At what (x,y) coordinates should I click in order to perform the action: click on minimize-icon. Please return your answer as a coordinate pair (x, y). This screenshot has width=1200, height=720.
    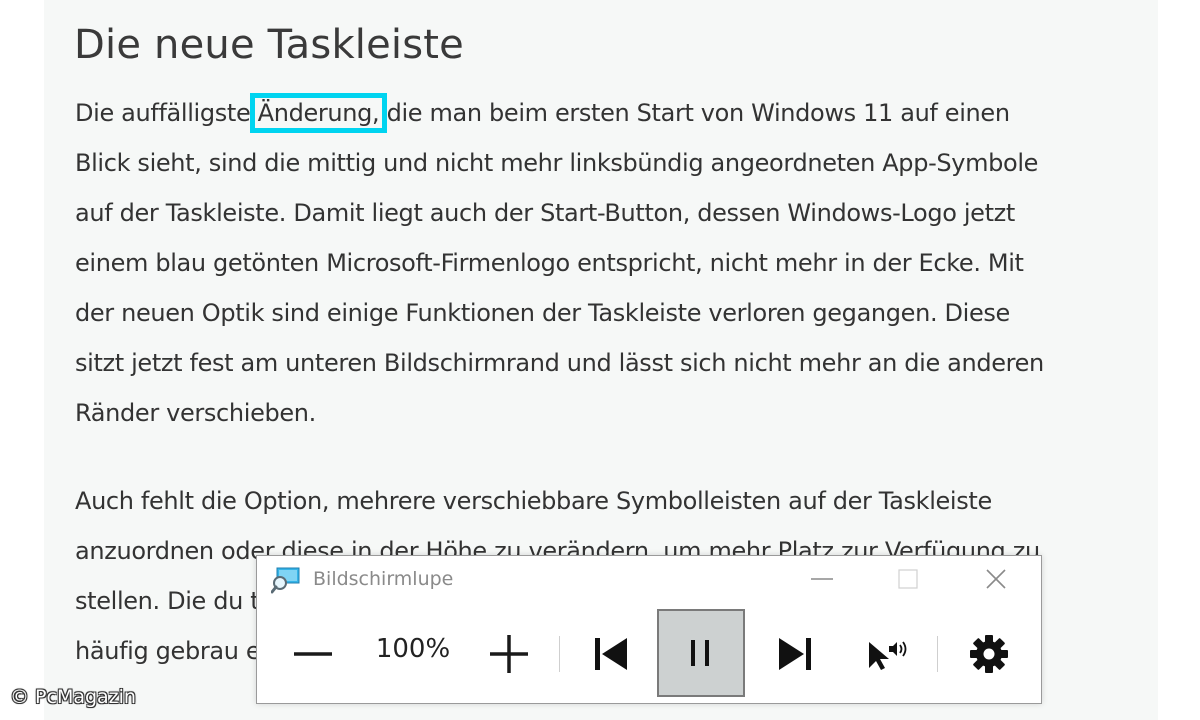
    Looking at the image, I should click on (822, 579).